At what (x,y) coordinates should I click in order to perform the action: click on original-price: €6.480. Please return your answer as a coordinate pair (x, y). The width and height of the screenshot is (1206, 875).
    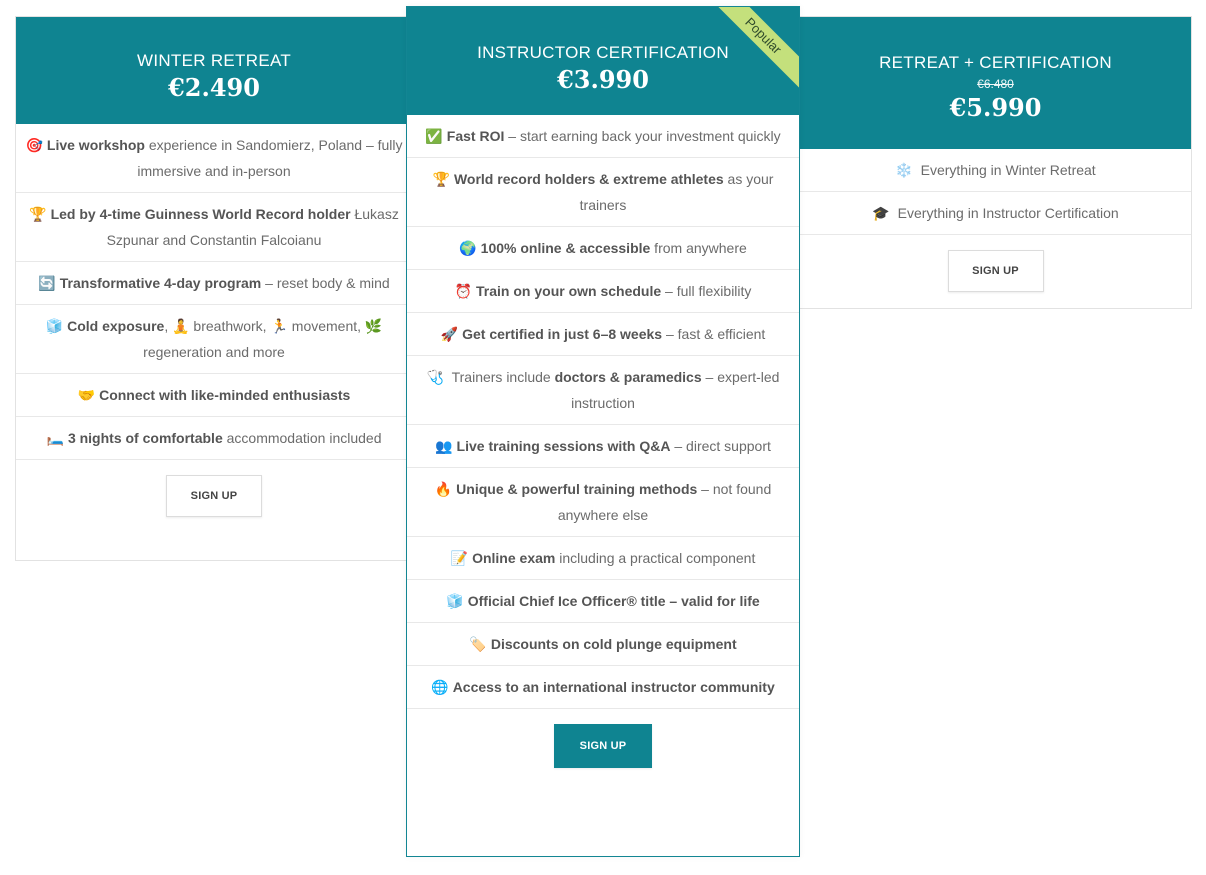
    Looking at the image, I should click on (995, 84).